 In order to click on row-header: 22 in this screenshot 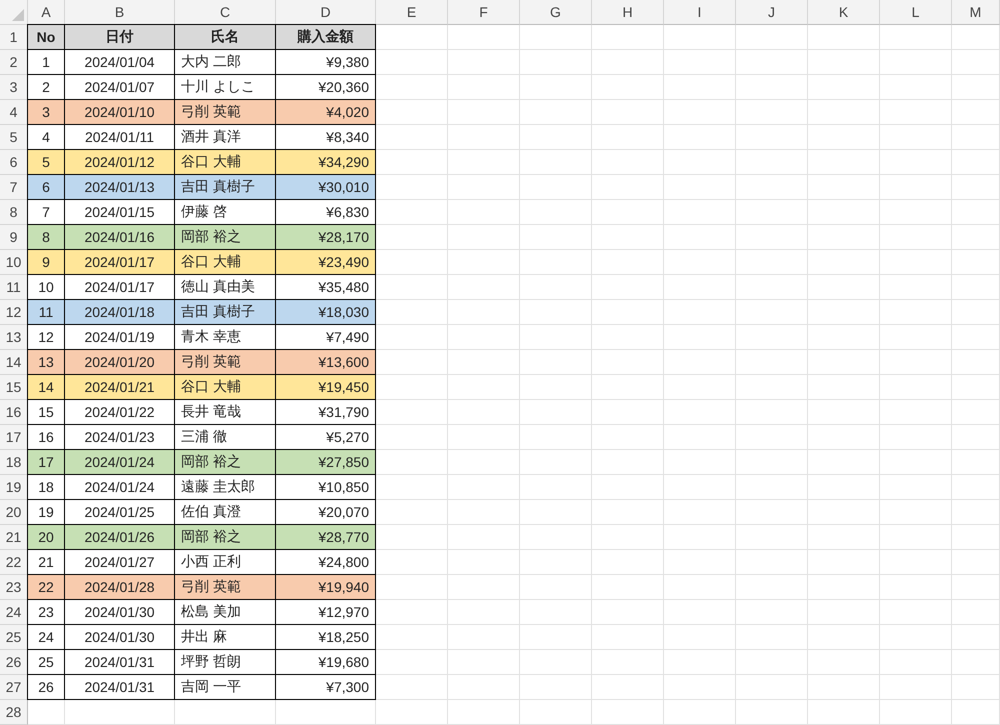, I will do `click(14, 562)`.